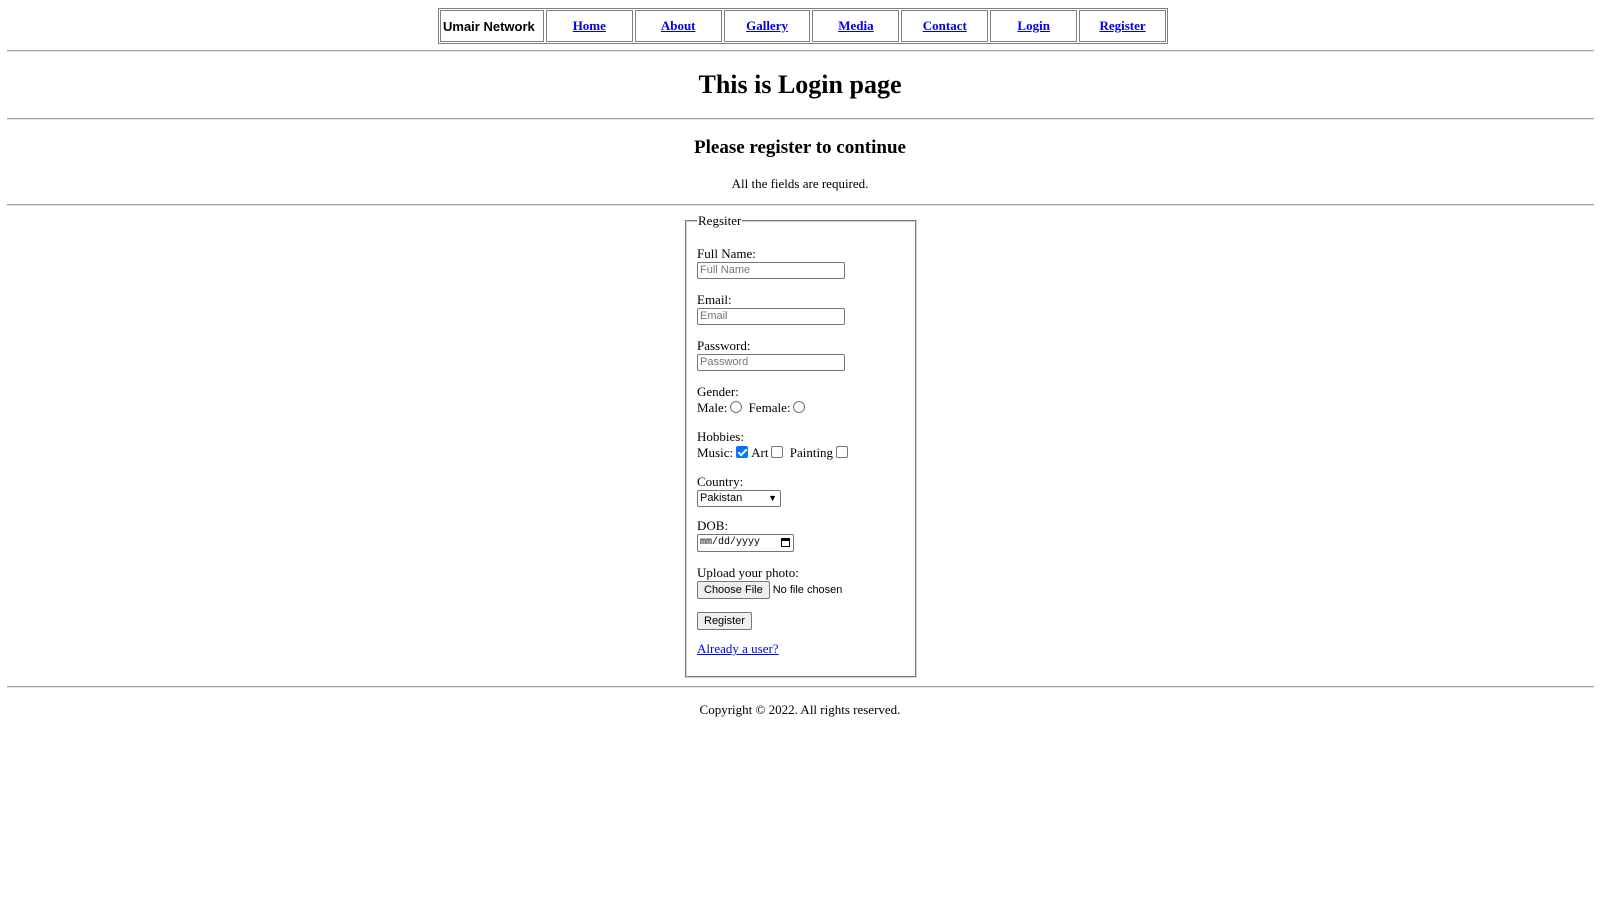  I want to click on chevron-down-icon: ▼, so click(772, 498).